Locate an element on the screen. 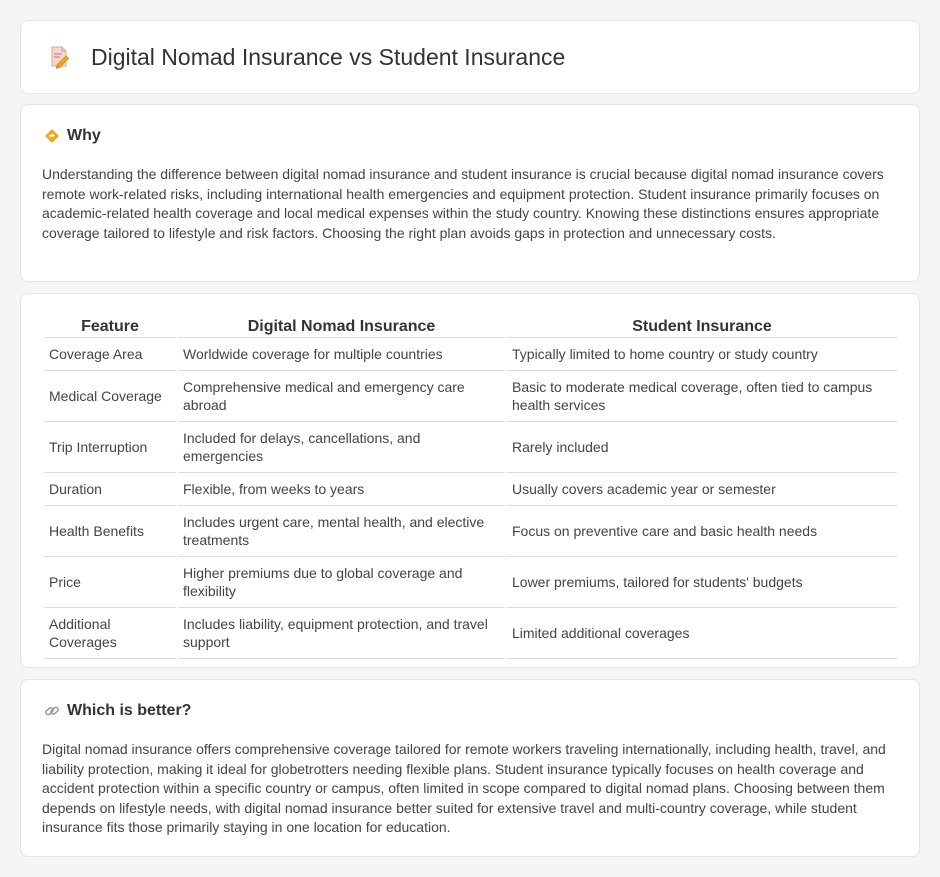 This screenshot has height=877, width=940. feature-cell: Duration is located at coordinates (110, 489).